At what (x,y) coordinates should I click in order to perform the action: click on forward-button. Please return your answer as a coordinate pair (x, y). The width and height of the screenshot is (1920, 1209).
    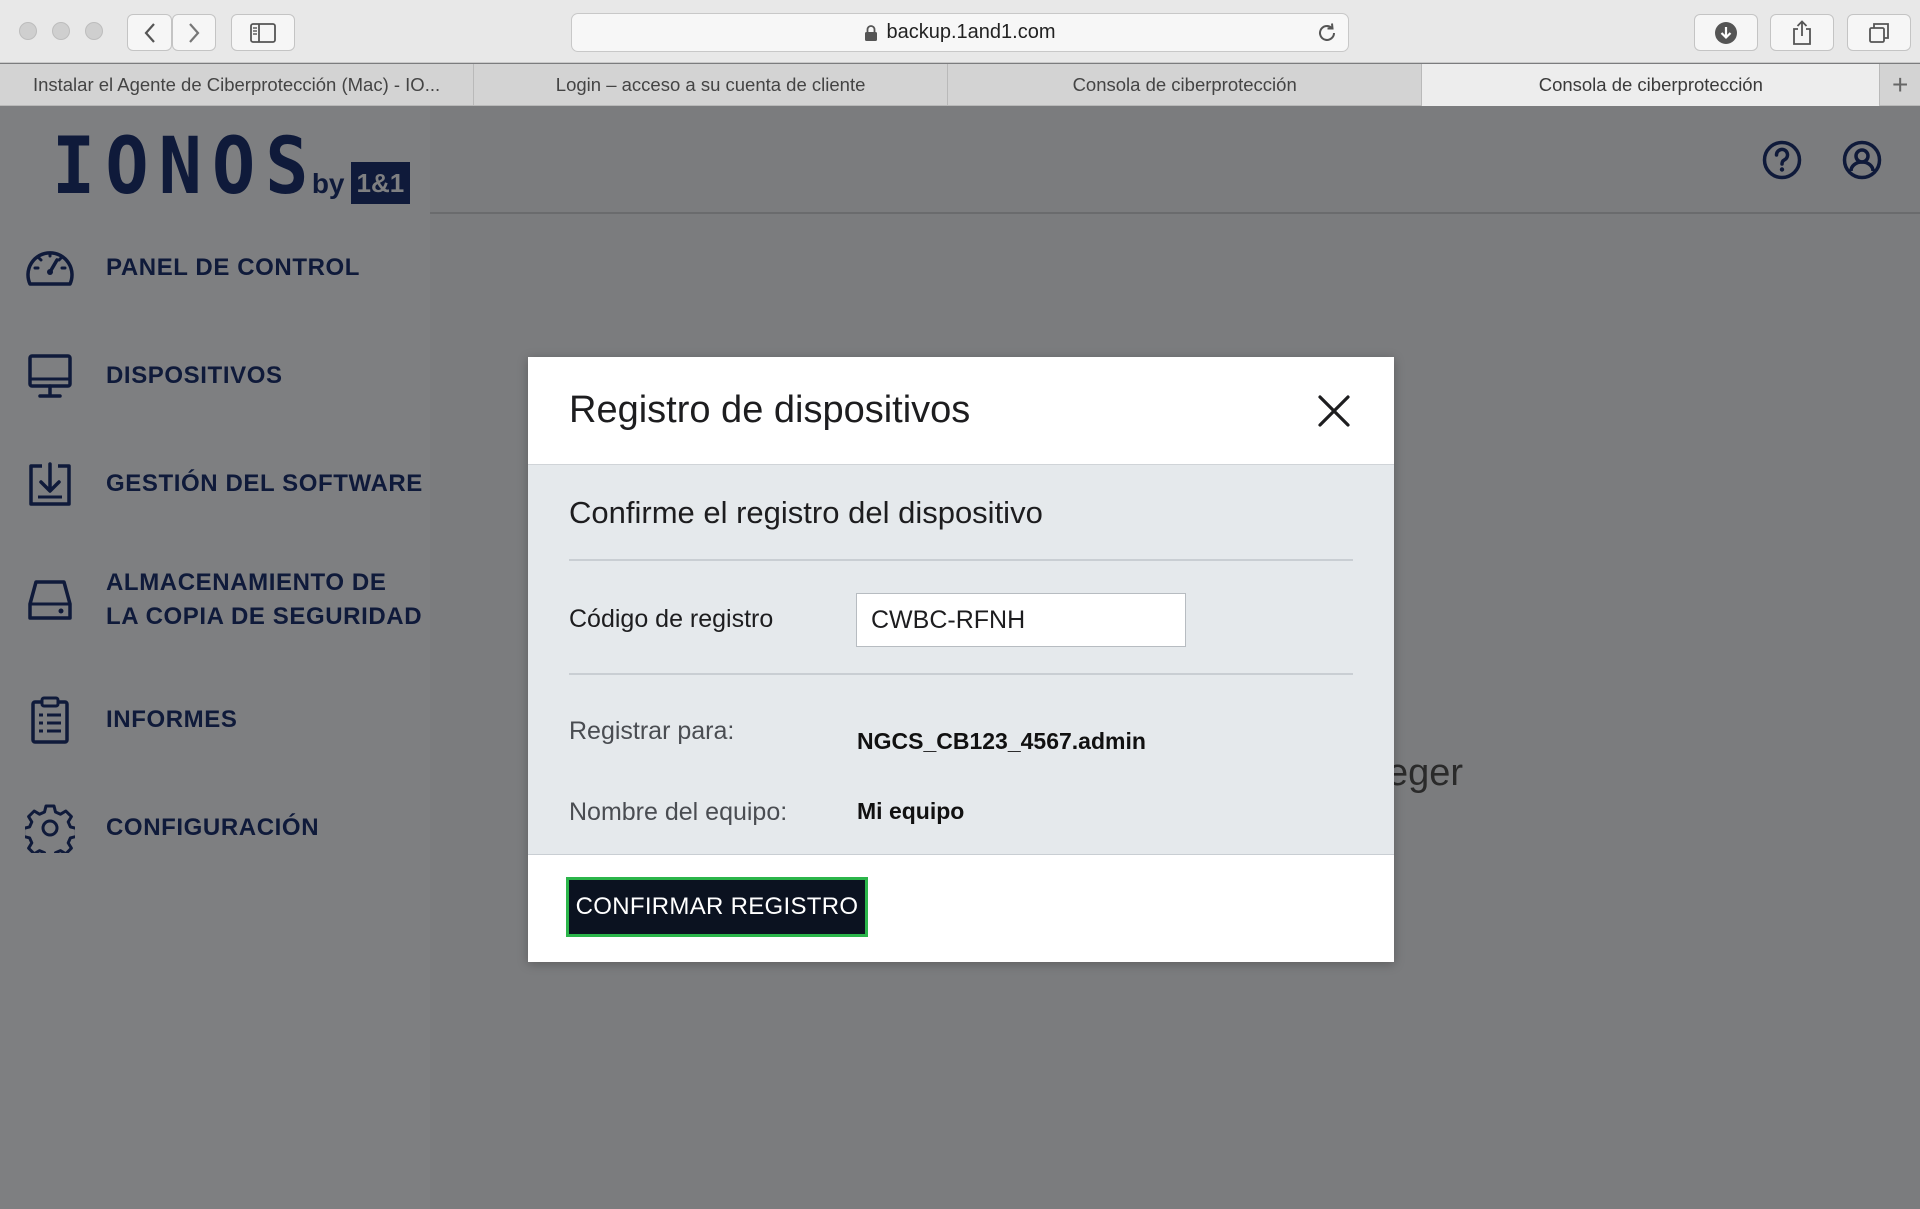
    Looking at the image, I should click on (194, 32).